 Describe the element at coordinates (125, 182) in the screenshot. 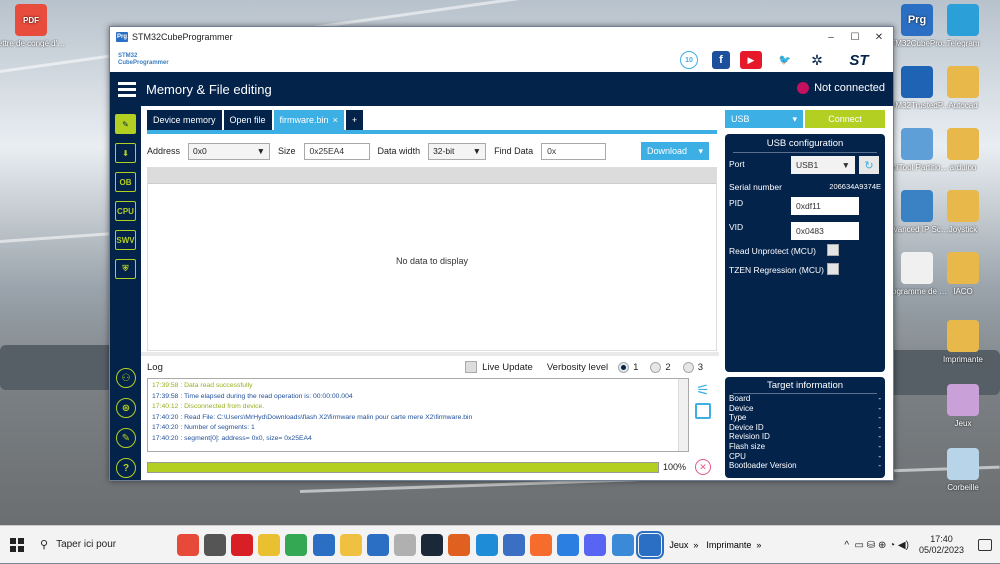

I see `sidebar-option-bytes-icon: OB` at that location.